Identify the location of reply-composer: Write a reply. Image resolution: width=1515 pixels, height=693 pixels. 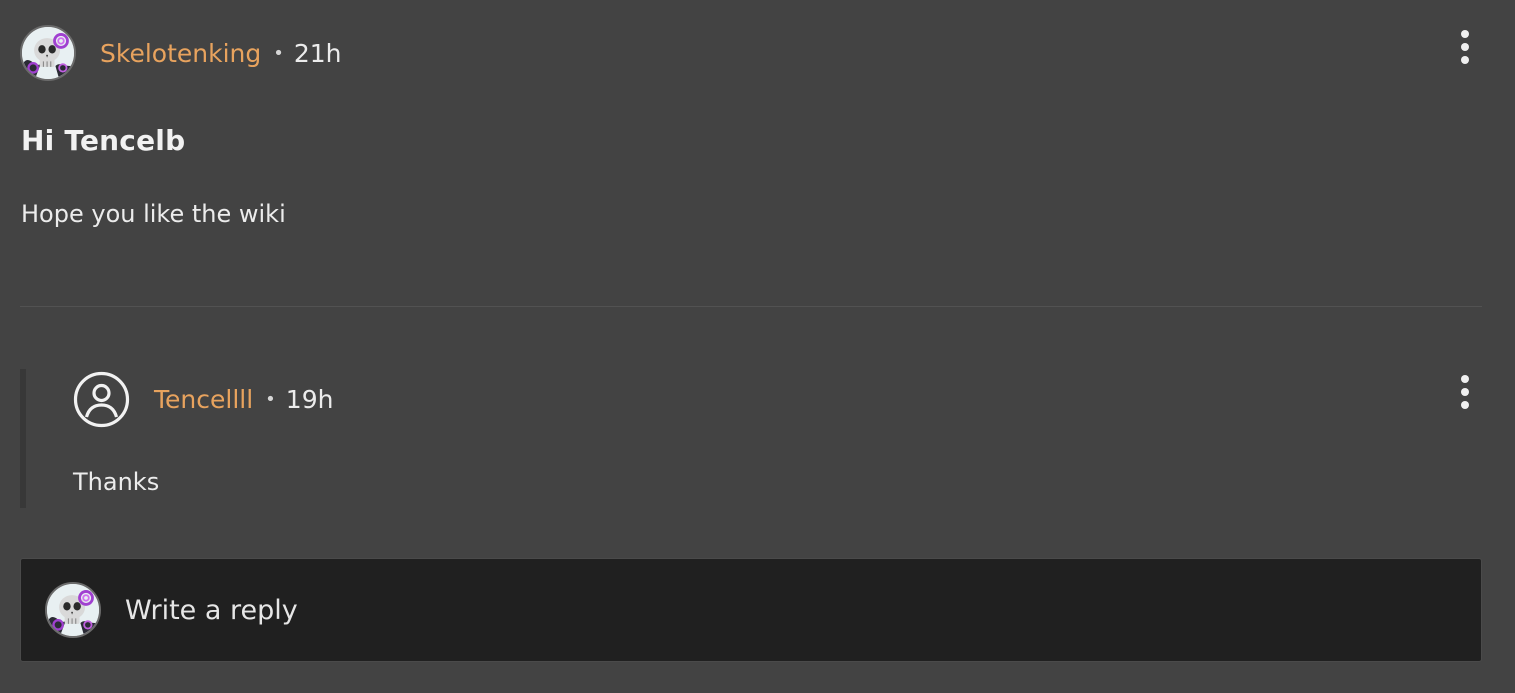
(751, 610).